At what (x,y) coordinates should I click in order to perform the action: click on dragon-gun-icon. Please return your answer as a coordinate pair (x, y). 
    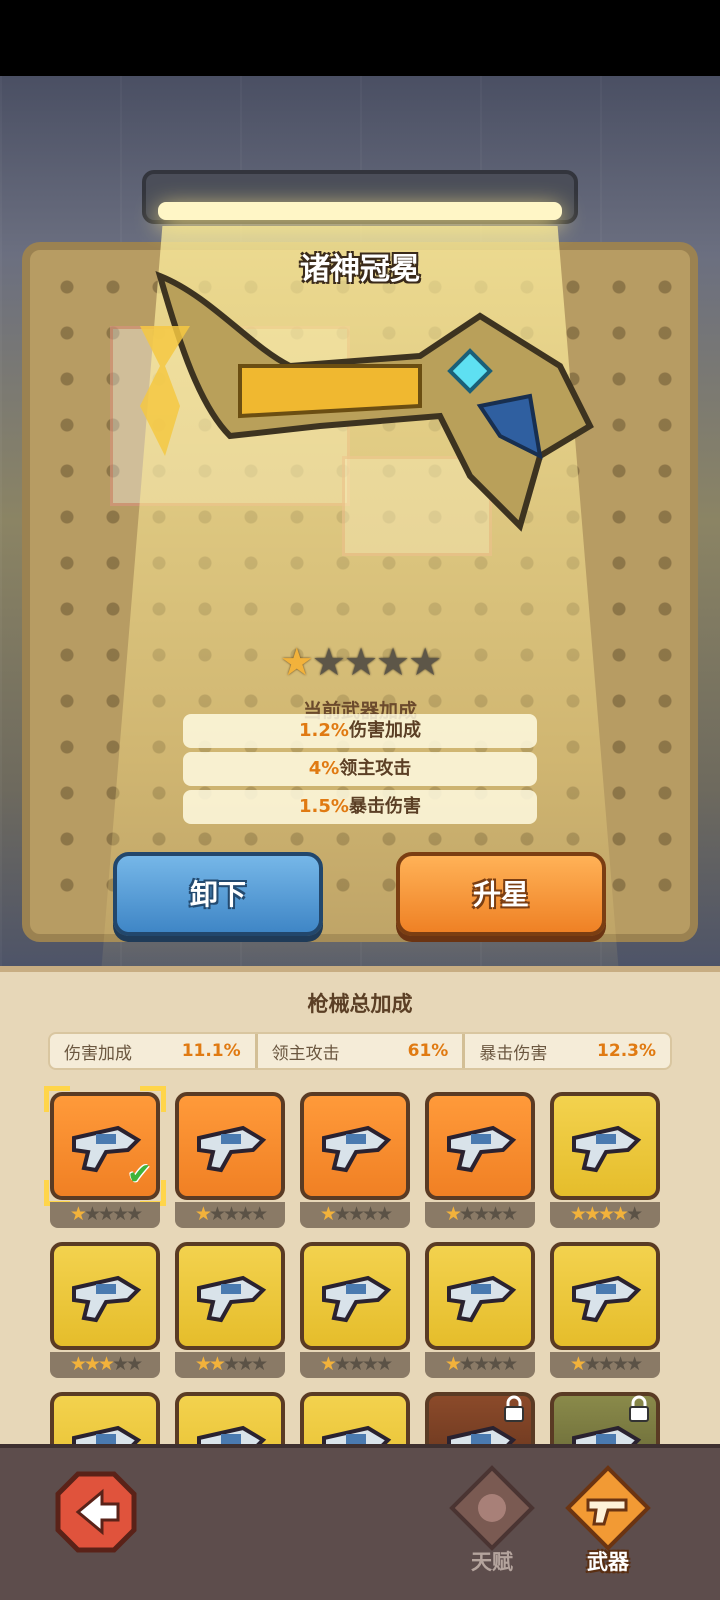
    Looking at the image, I should click on (482, 1299).